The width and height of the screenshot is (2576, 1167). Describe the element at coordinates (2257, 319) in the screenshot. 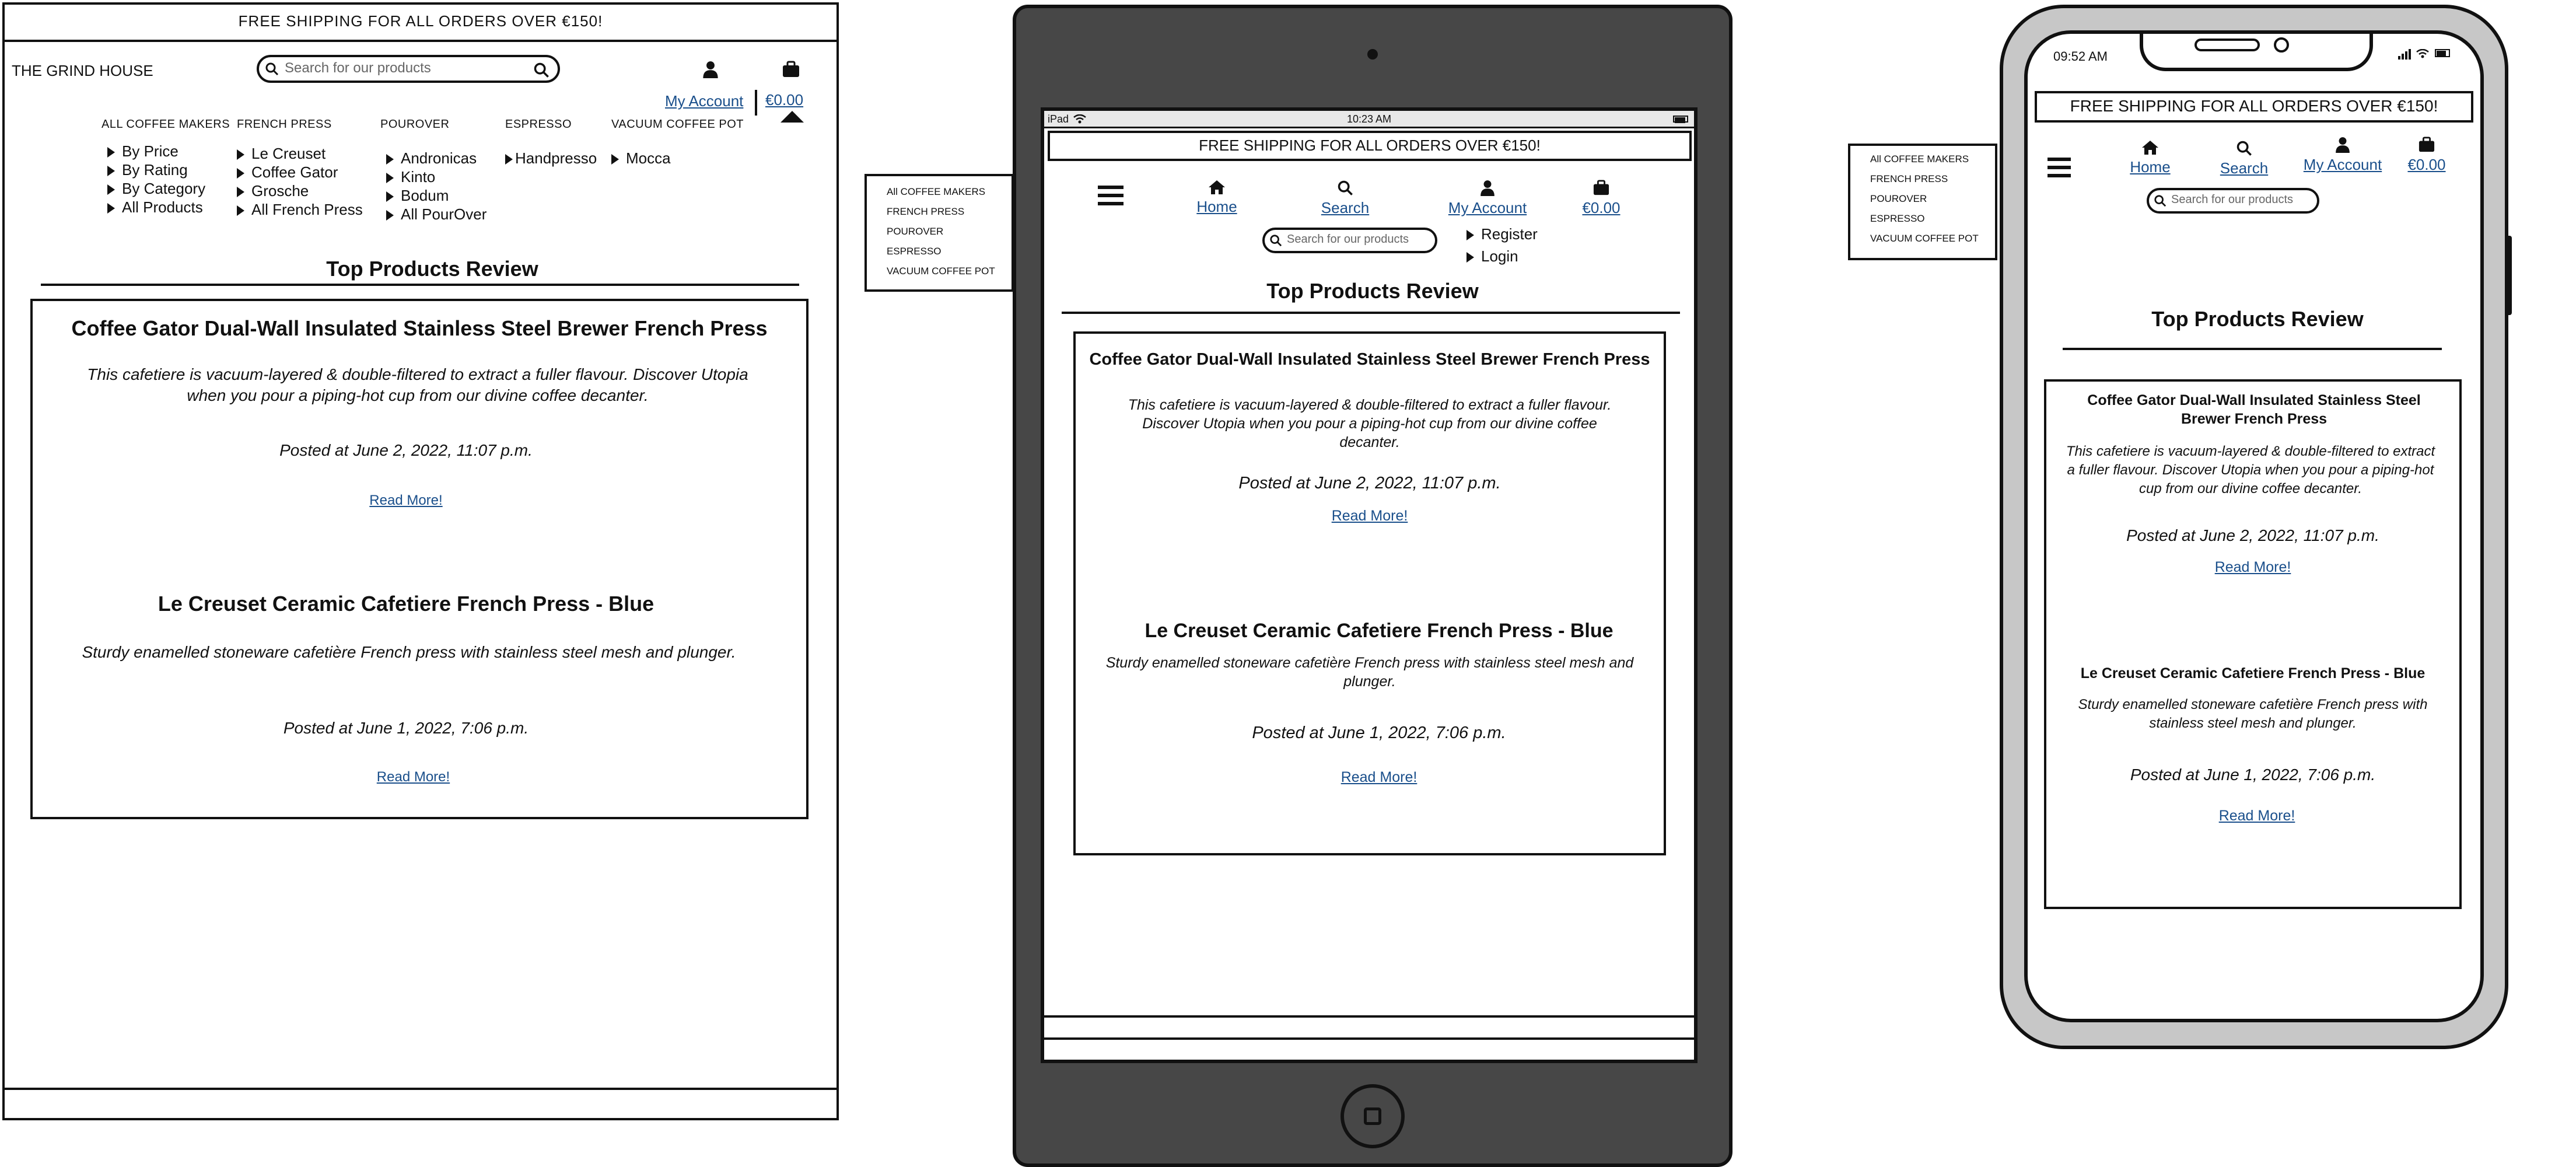

I see `phone-section-title: Top Products Review` at that location.